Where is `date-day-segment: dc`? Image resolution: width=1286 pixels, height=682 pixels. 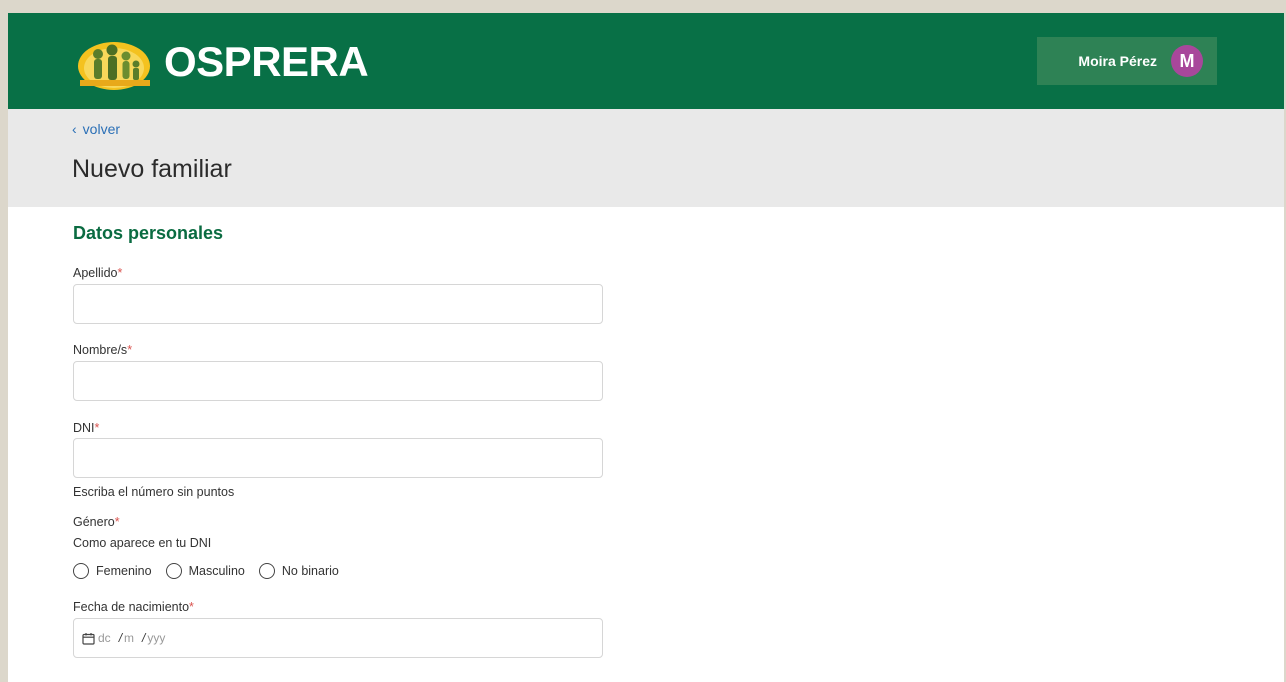
date-day-segment: dc is located at coordinates (104, 638).